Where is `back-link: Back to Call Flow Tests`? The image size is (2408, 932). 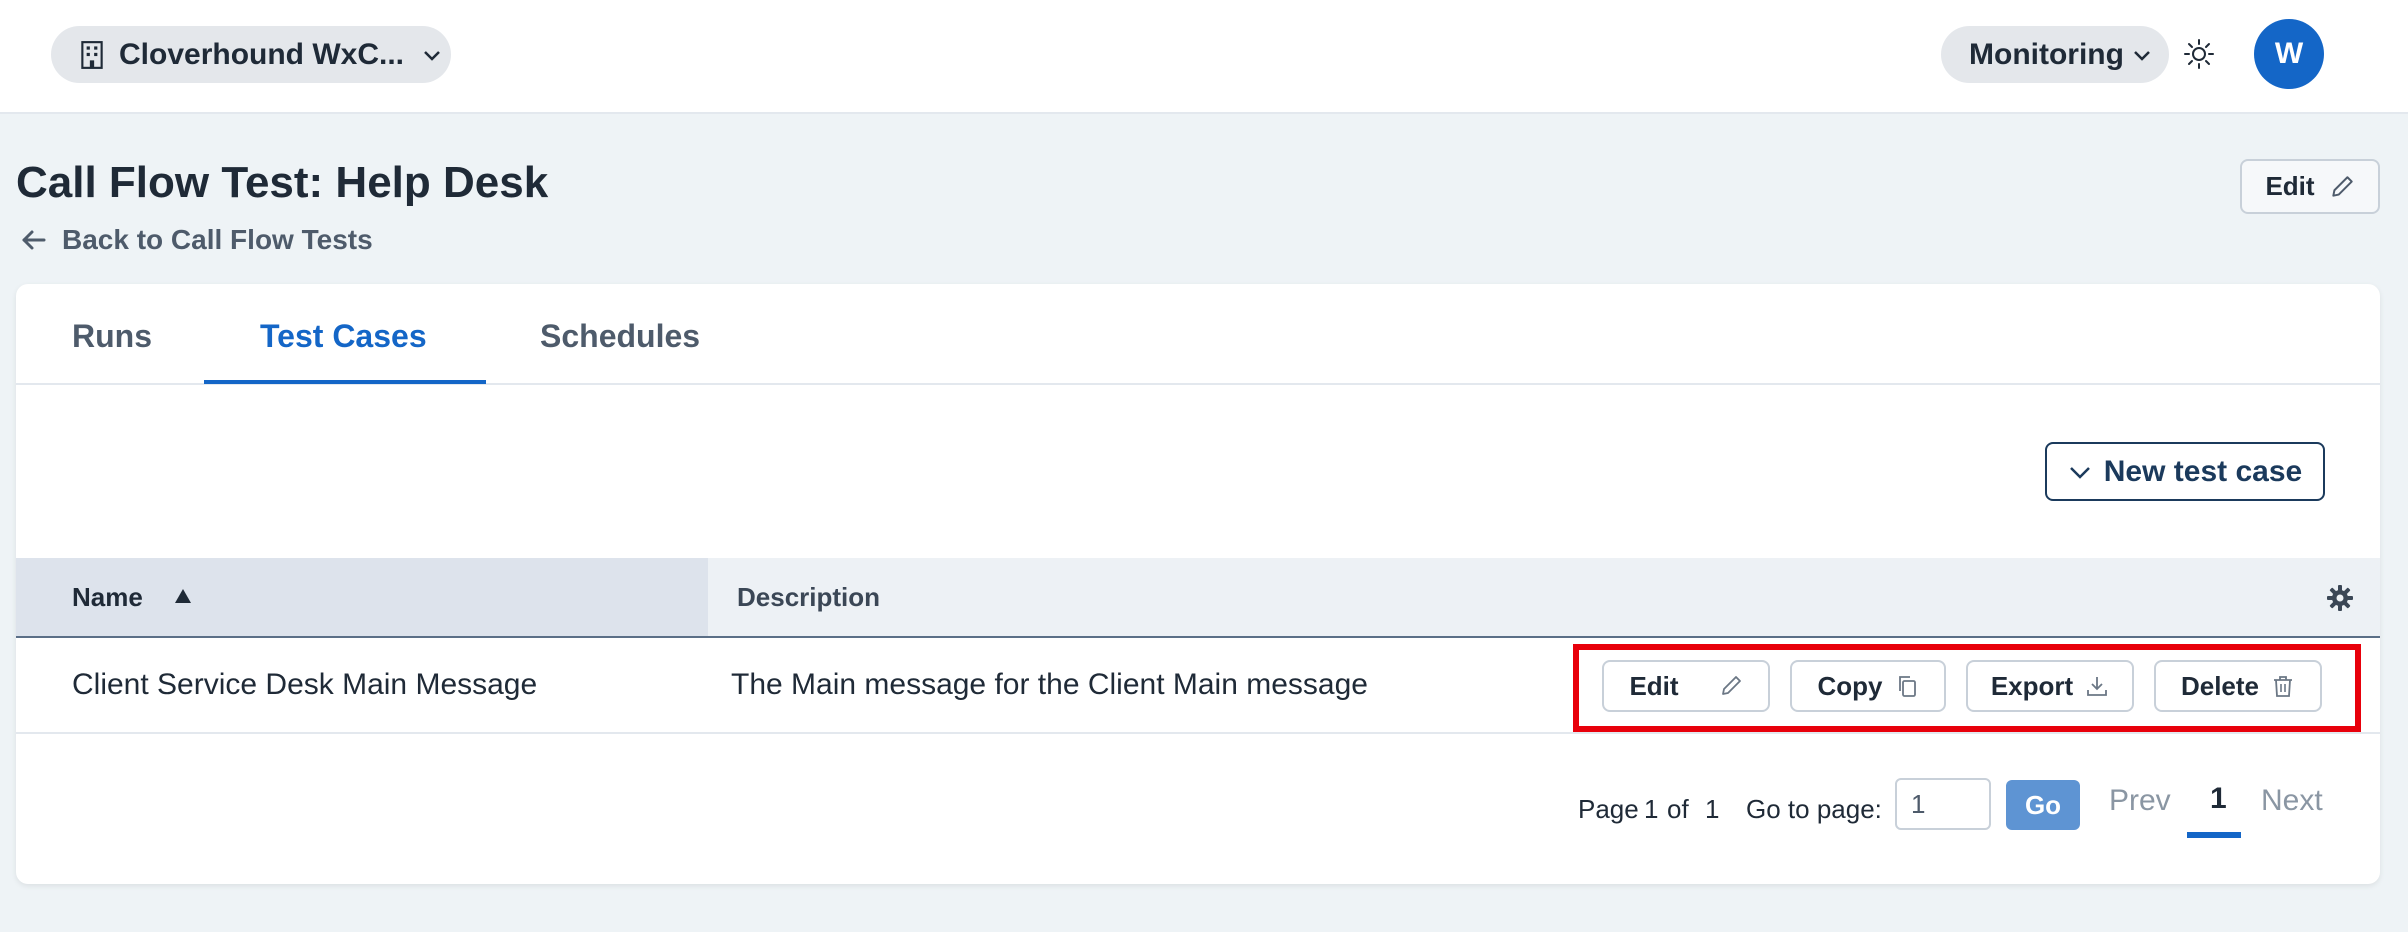 back-link: Back to Call Flow Tests is located at coordinates (196, 240).